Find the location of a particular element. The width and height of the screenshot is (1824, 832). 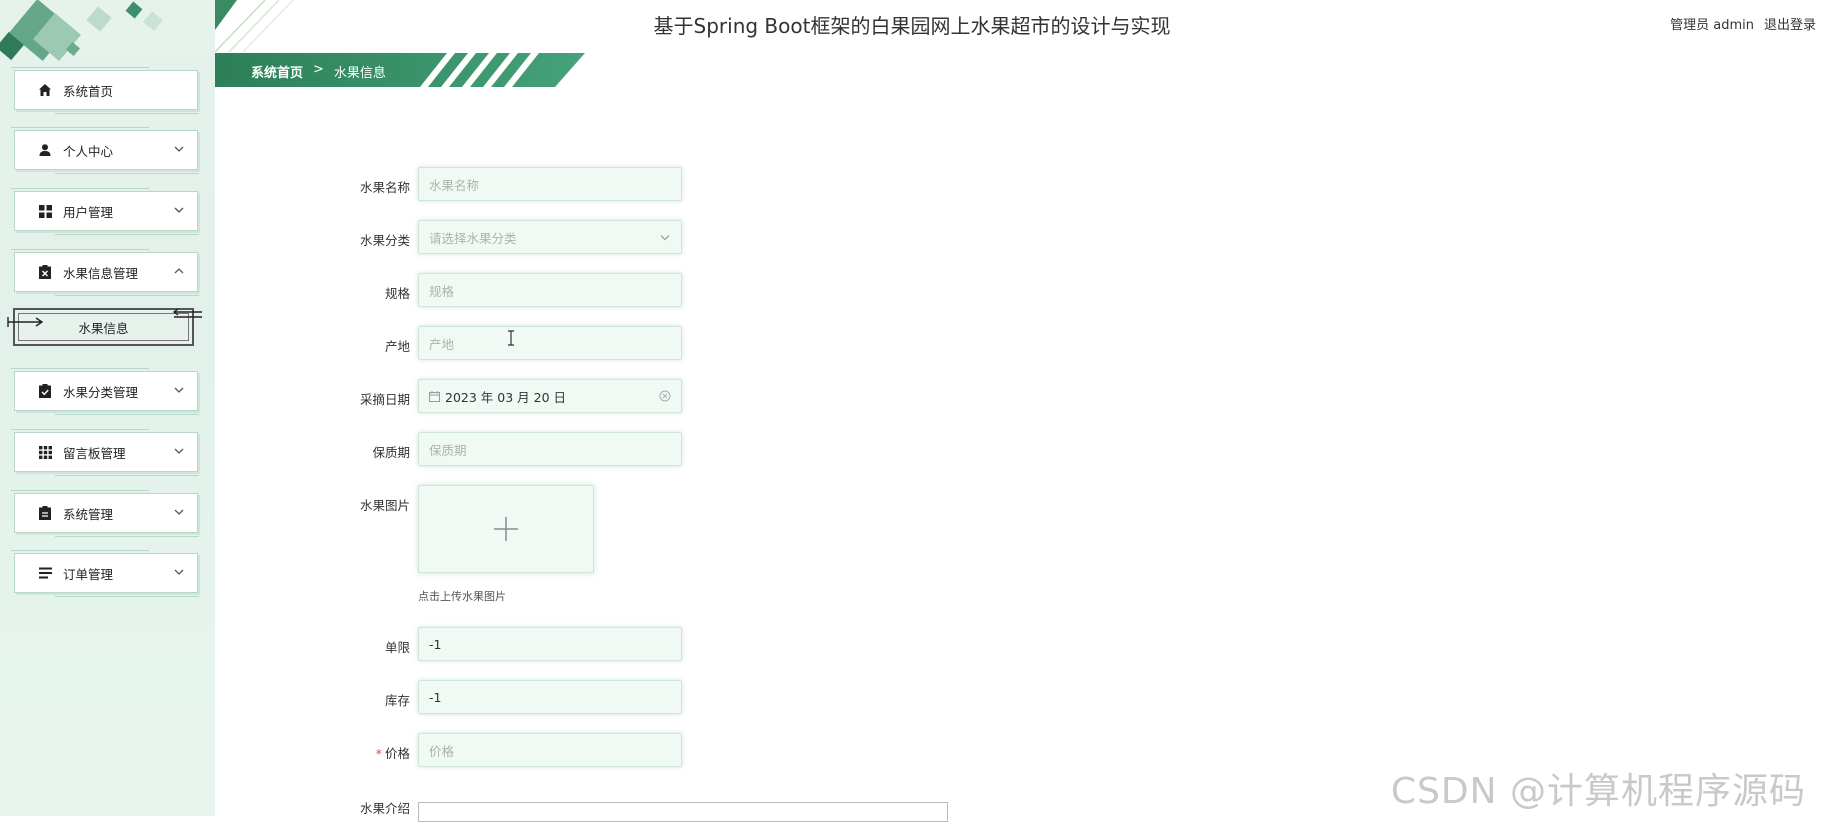

sidebar-item-label: 系统首页 is located at coordinates (88, 91).